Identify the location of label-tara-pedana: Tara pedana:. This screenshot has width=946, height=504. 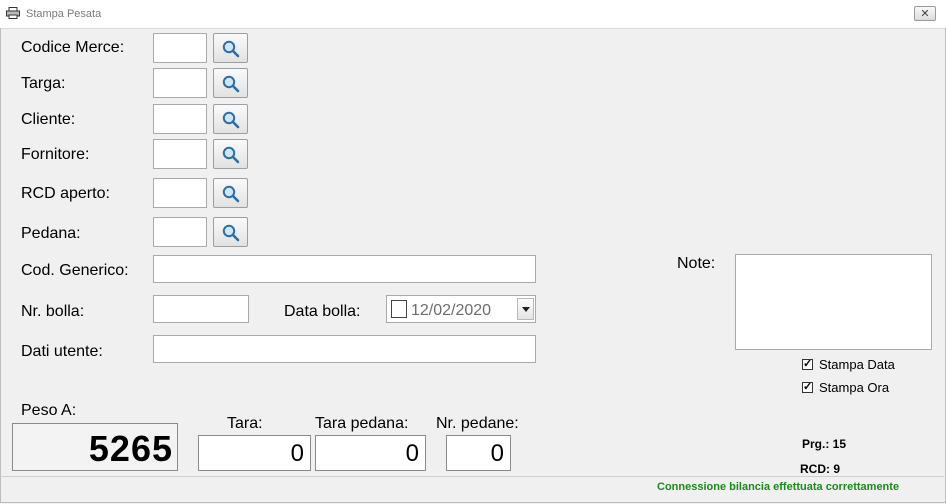
(362, 423).